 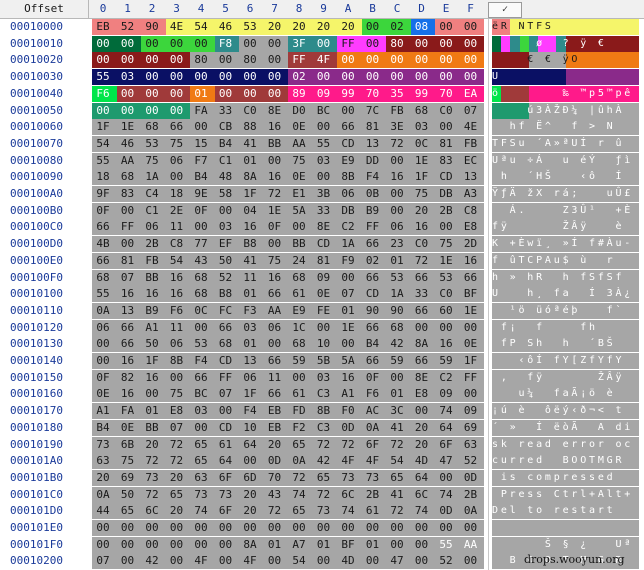 I want to click on hex-byte: 65, so click(x=299, y=511).